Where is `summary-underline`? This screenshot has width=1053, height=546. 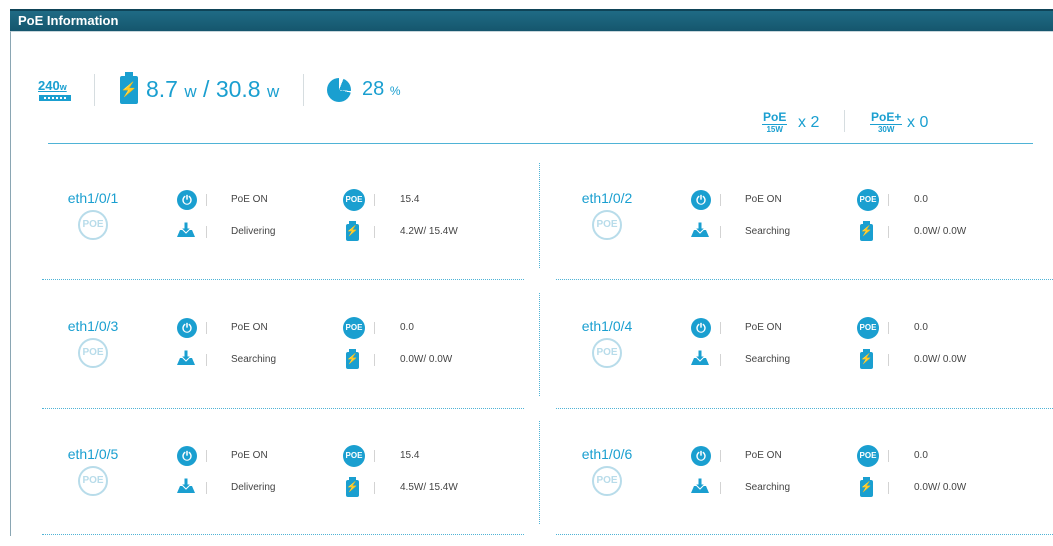 summary-underline is located at coordinates (540, 143).